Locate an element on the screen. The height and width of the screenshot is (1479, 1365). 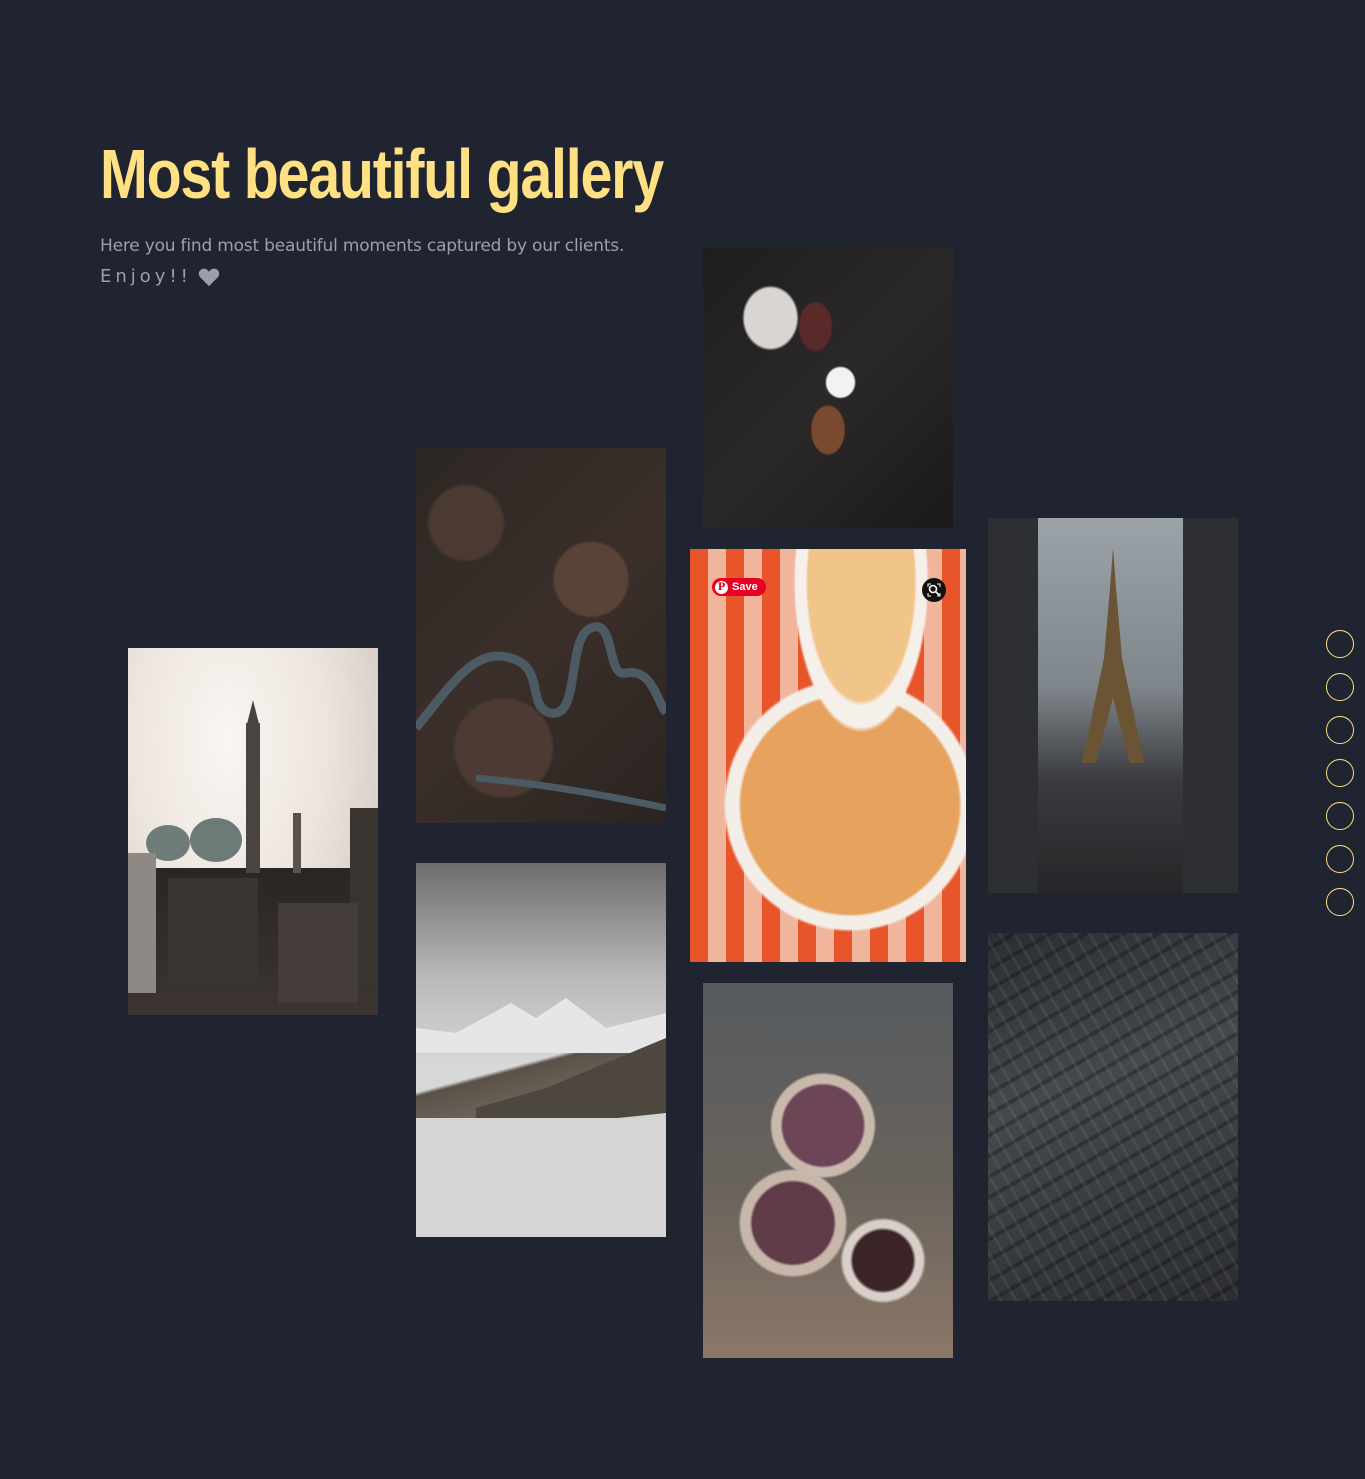
mosque-skyline-photo is located at coordinates (253, 831).